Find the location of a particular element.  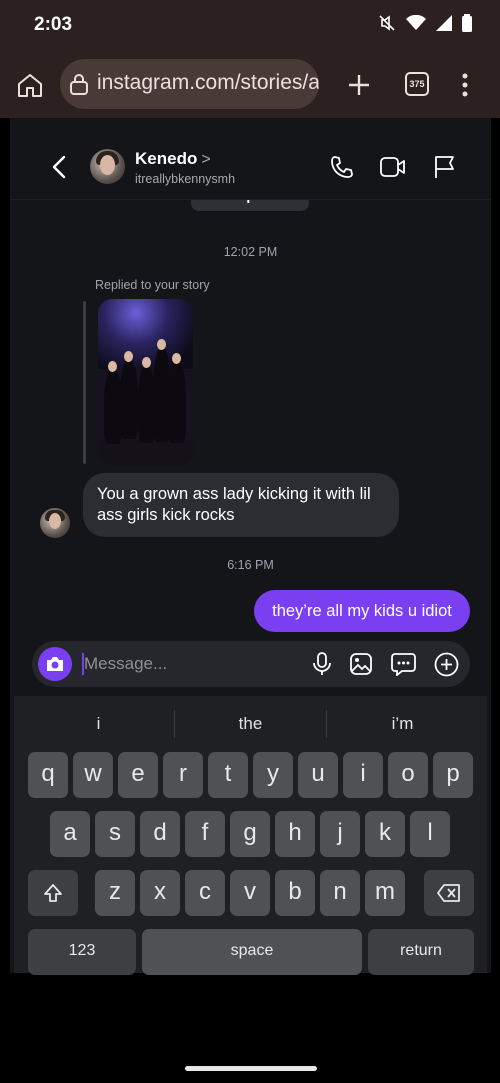

replied-label: Replied to your story is located at coordinates (152, 285).